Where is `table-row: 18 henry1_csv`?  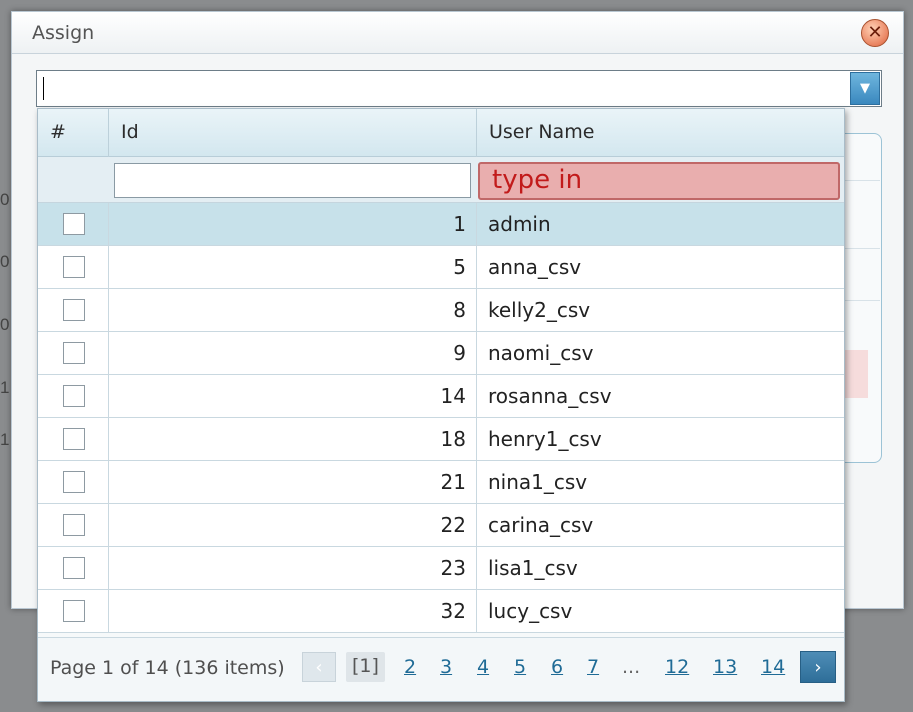 table-row: 18 henry1_csv is located at coordinates (441, 439).